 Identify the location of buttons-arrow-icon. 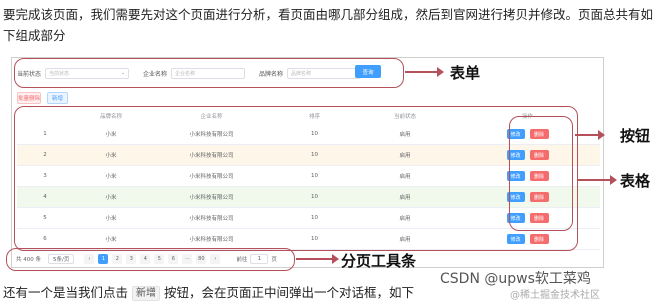
(590, 135).